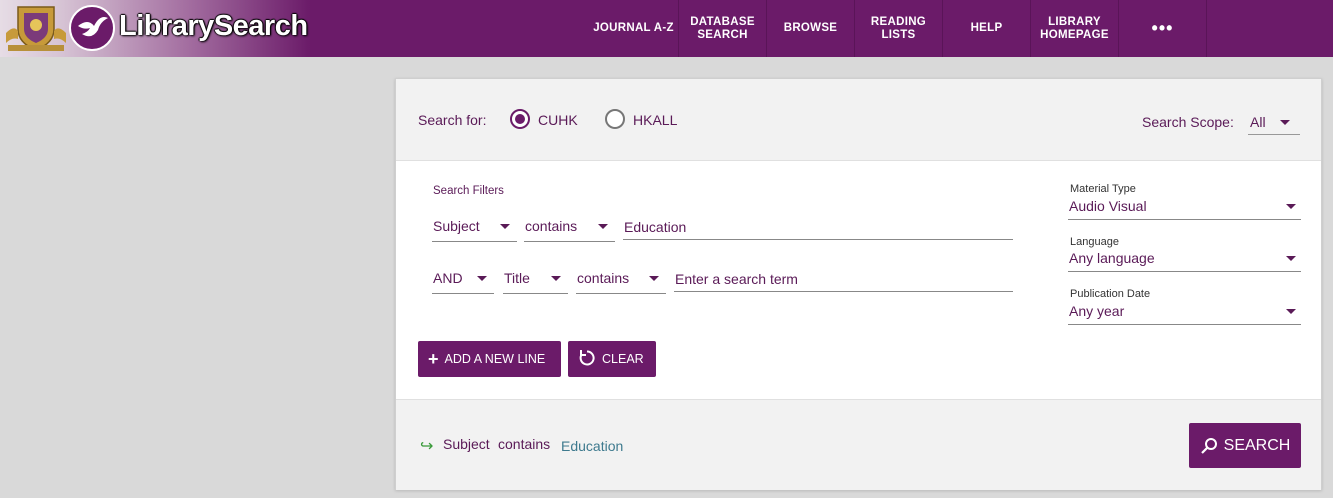 Image resolution: width=1333 pixels, height=498 pixels. I want to click on language-select: Any language, so click(1184, 260).